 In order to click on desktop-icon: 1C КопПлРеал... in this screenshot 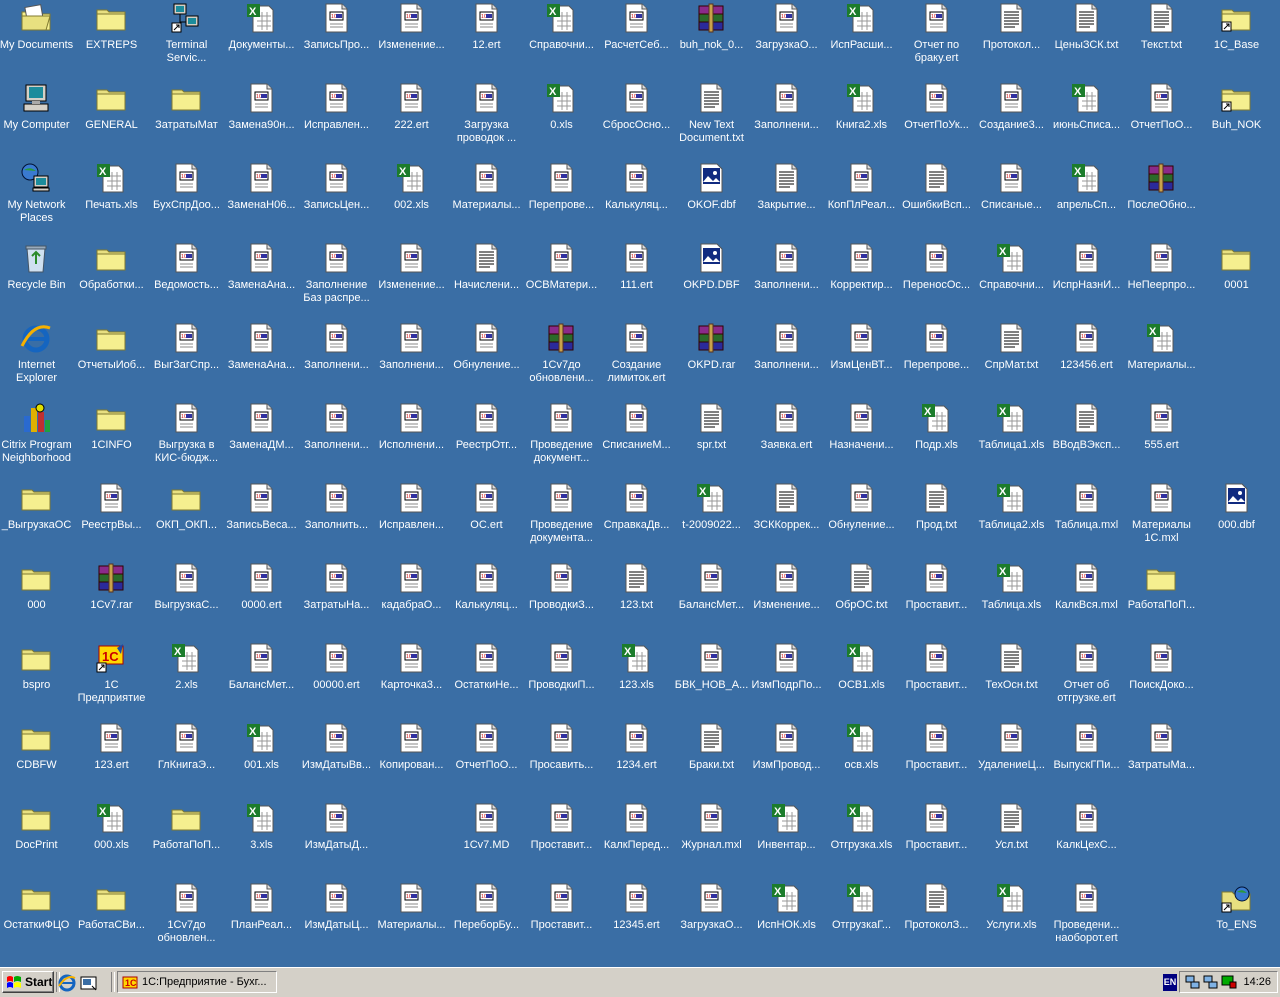, I will do `click(861, 201)`.